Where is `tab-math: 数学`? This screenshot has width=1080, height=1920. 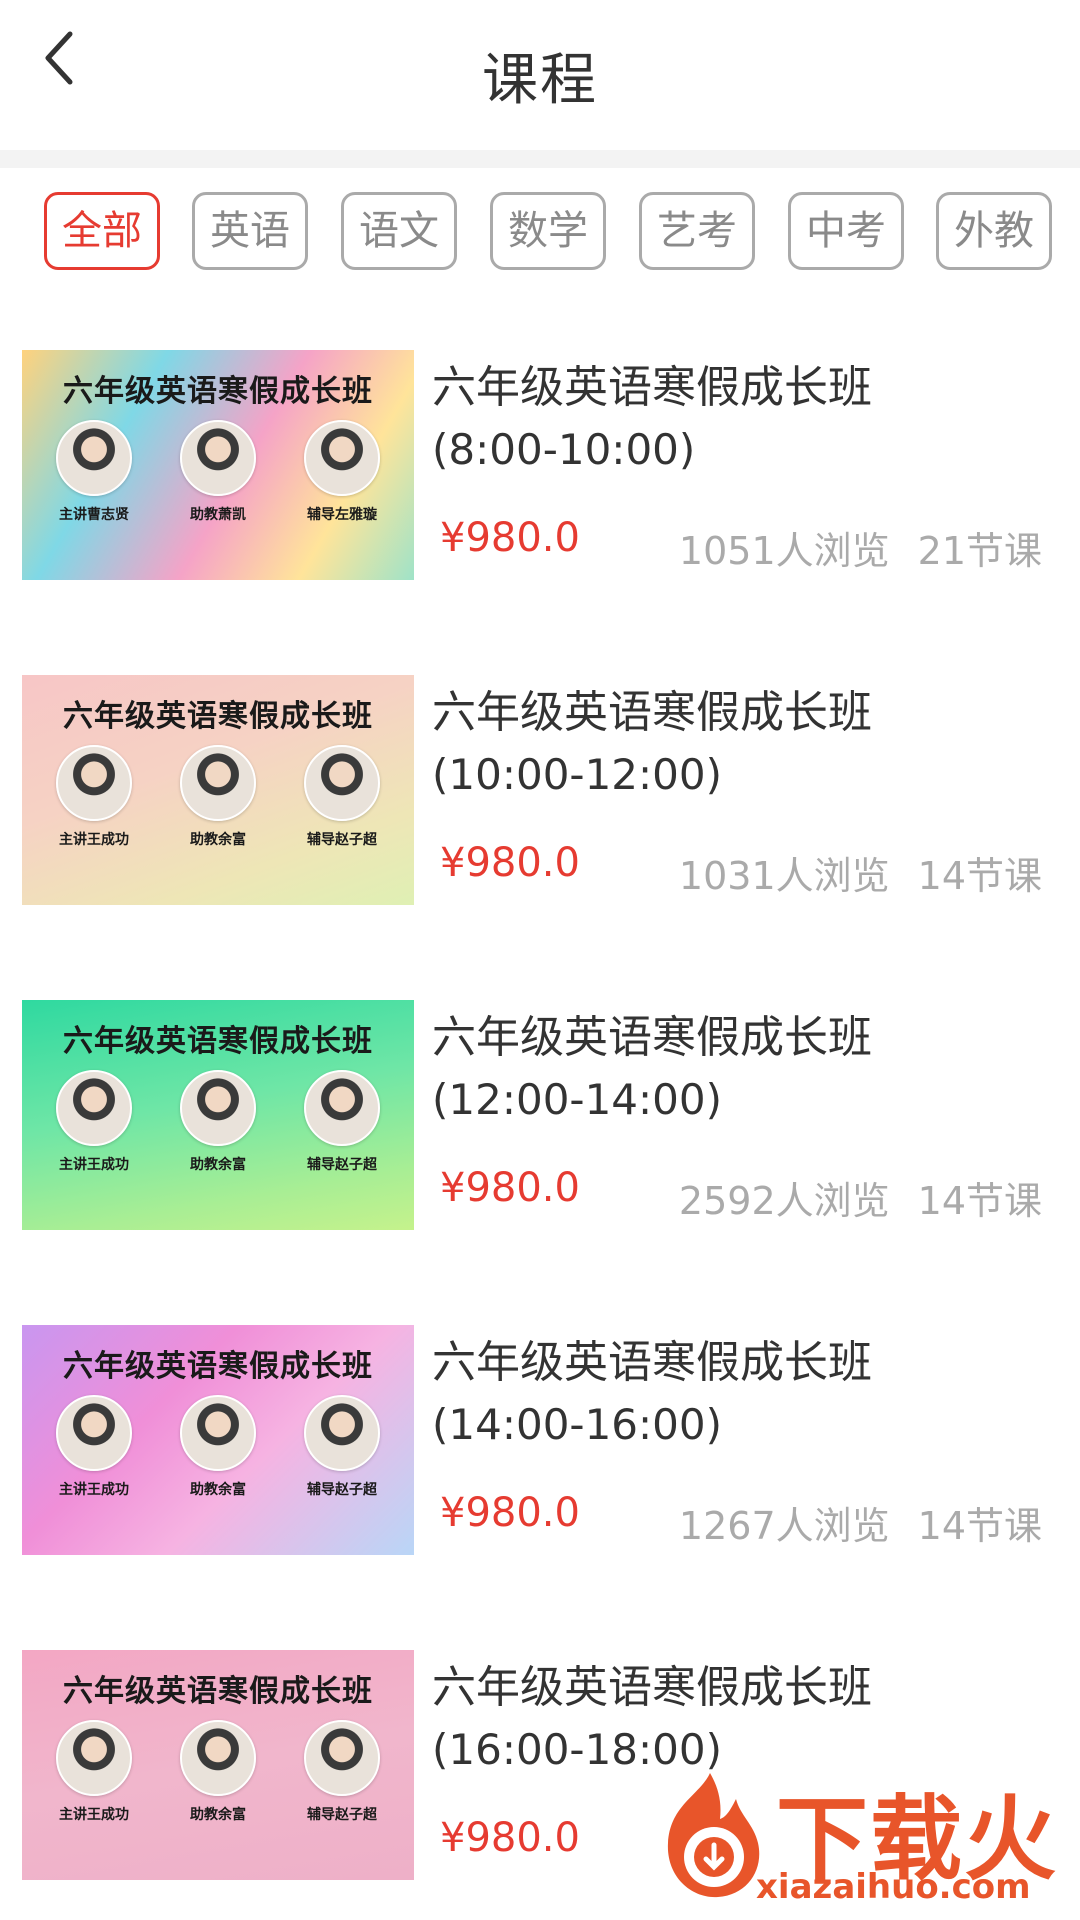
tab-math: 数学 is located at coordinates (548, 231).